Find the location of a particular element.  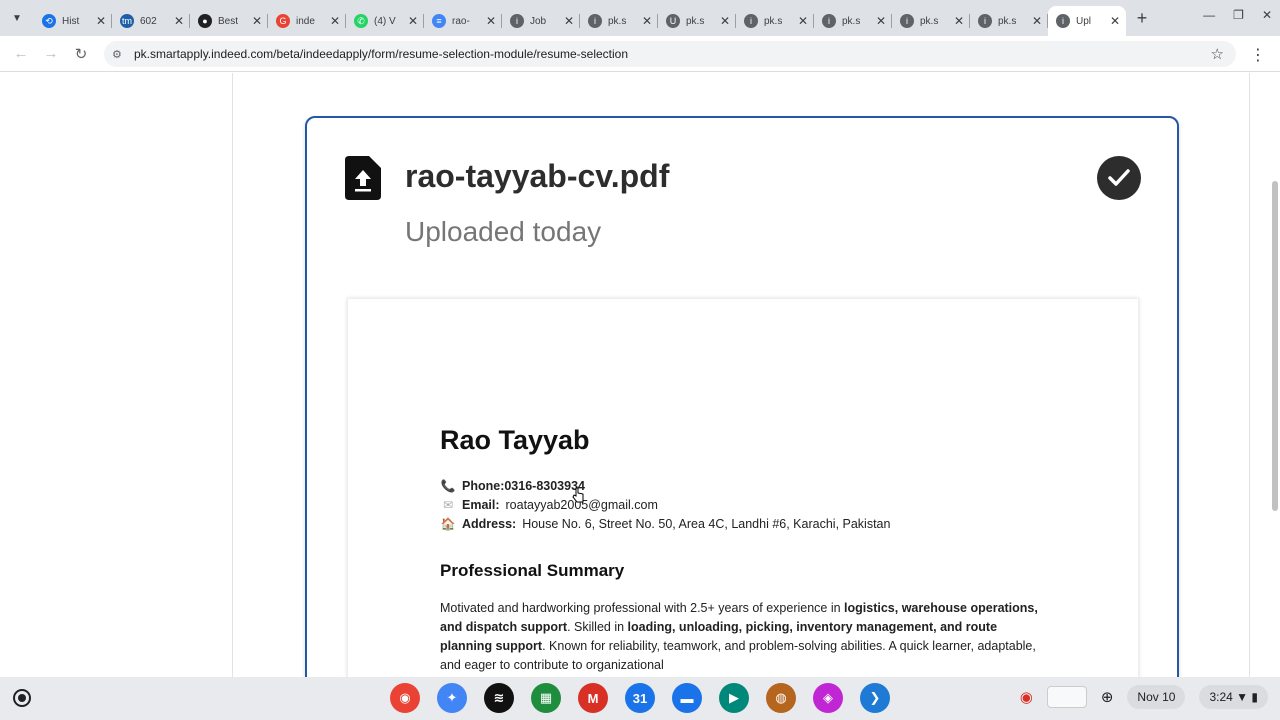

cv-name: Rao Tayyab is located at coordinates (515, 440).